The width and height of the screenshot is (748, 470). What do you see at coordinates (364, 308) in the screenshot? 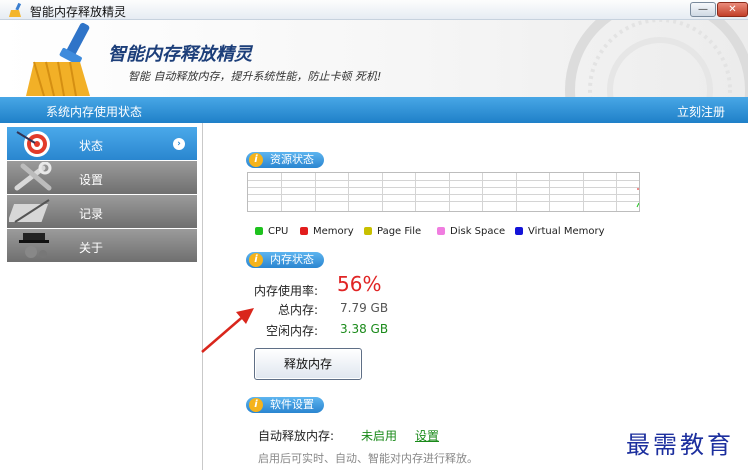
I see `total-memory-value: 7.79 GB` at bounding box center [364, 308].